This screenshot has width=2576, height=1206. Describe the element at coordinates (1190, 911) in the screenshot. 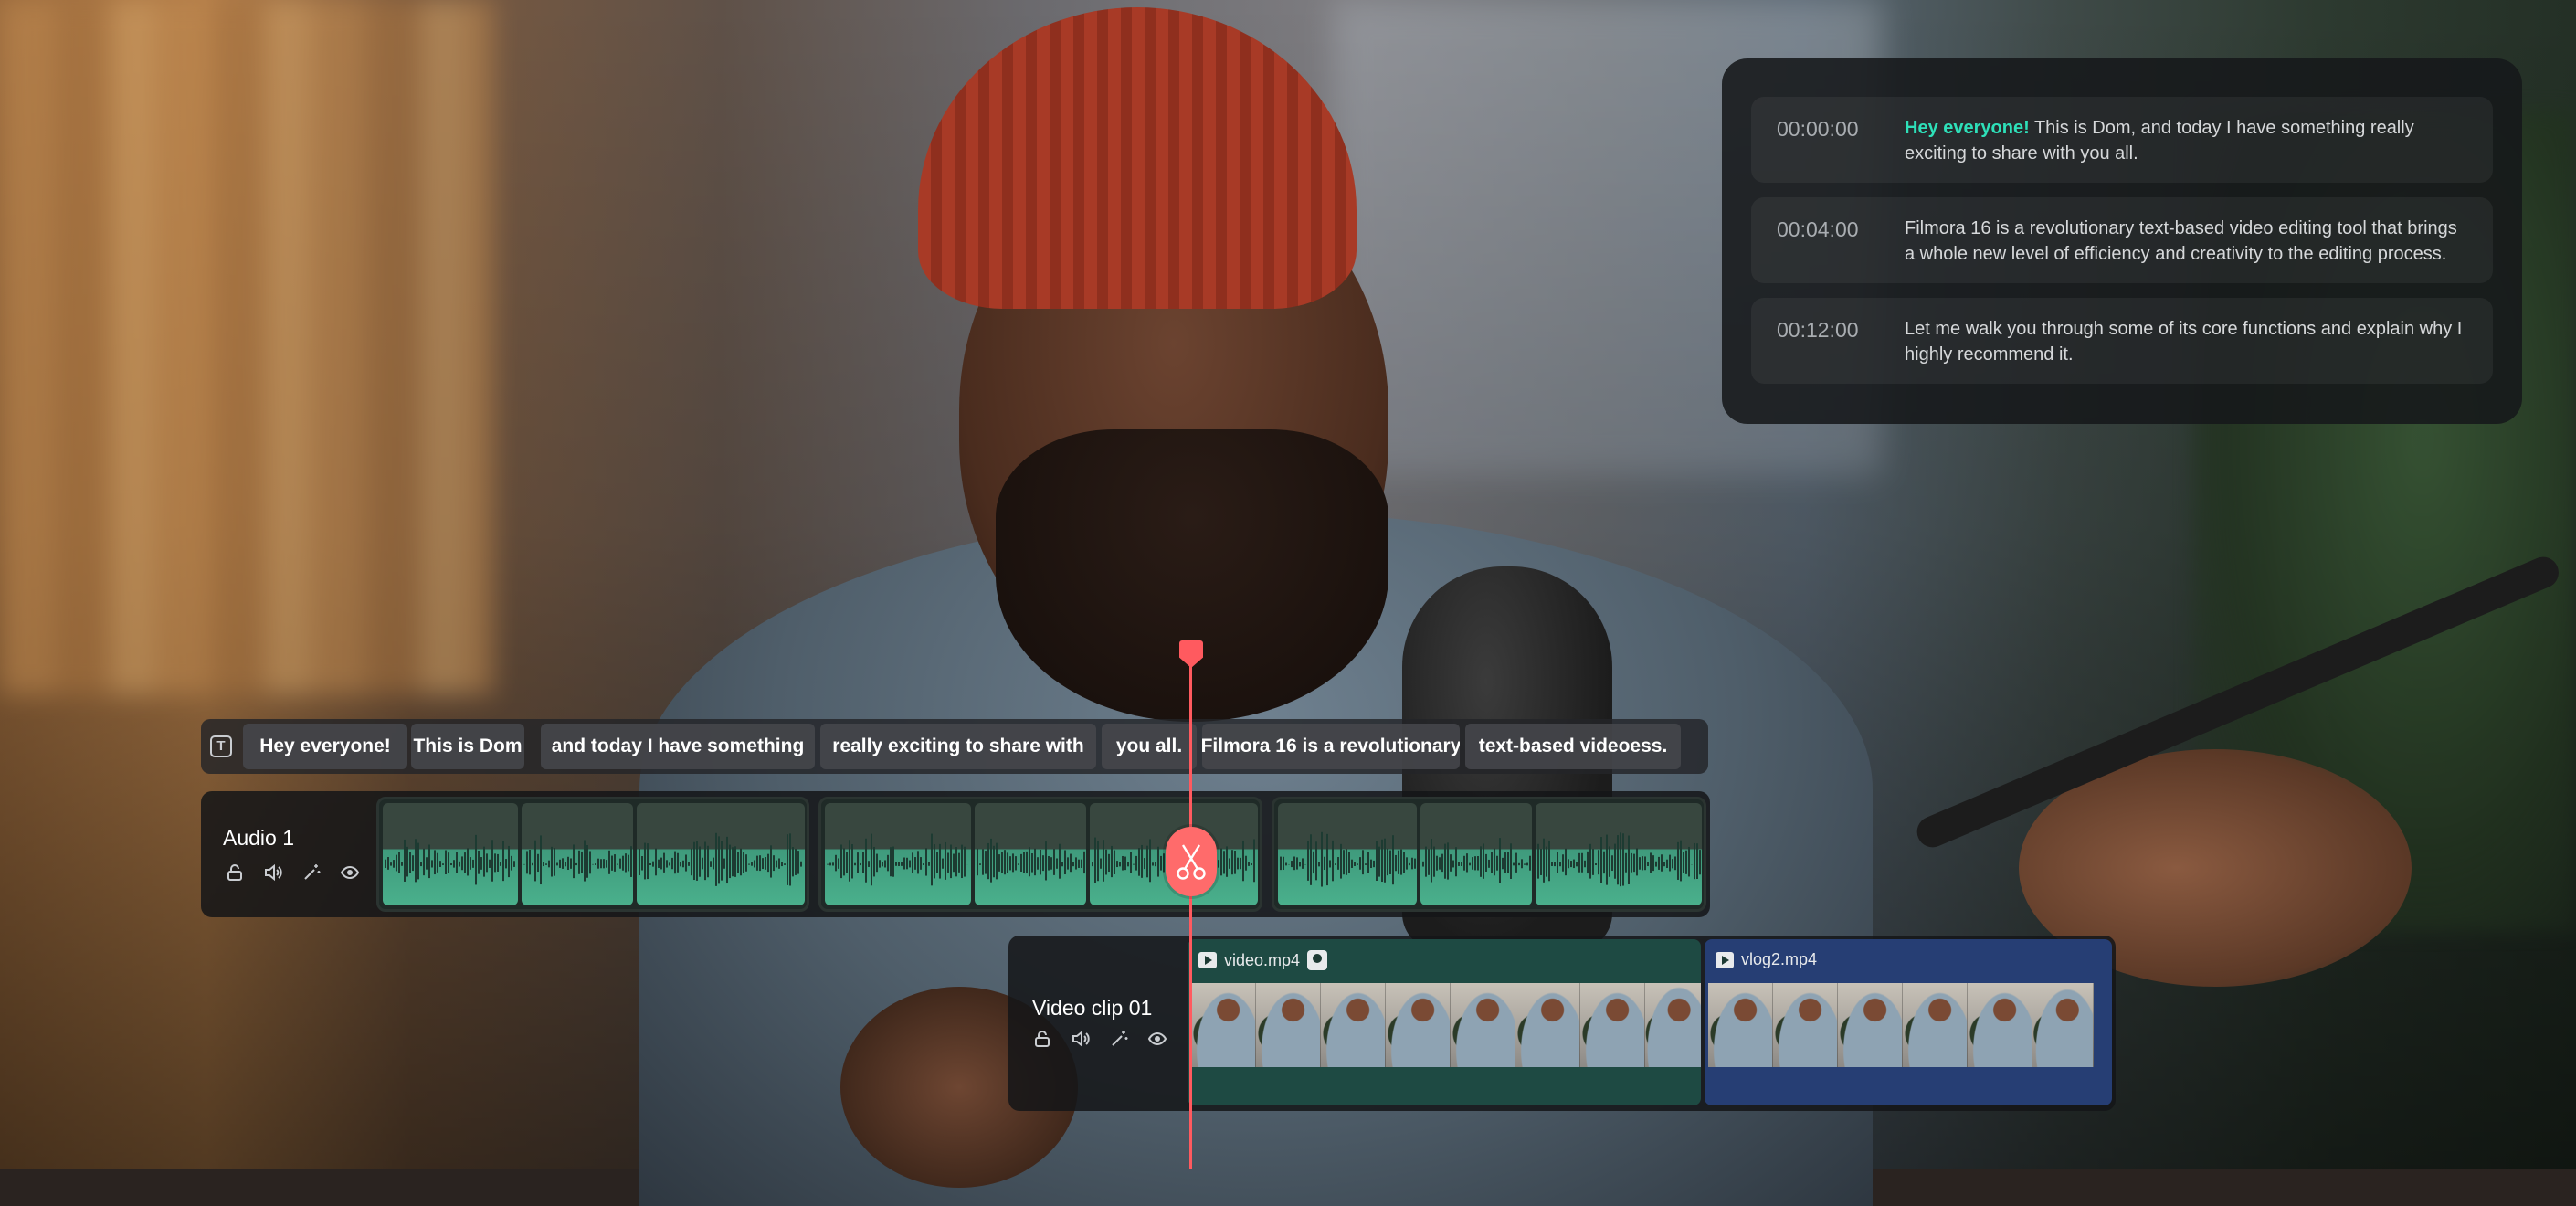

I see `playhead-line` at that location.